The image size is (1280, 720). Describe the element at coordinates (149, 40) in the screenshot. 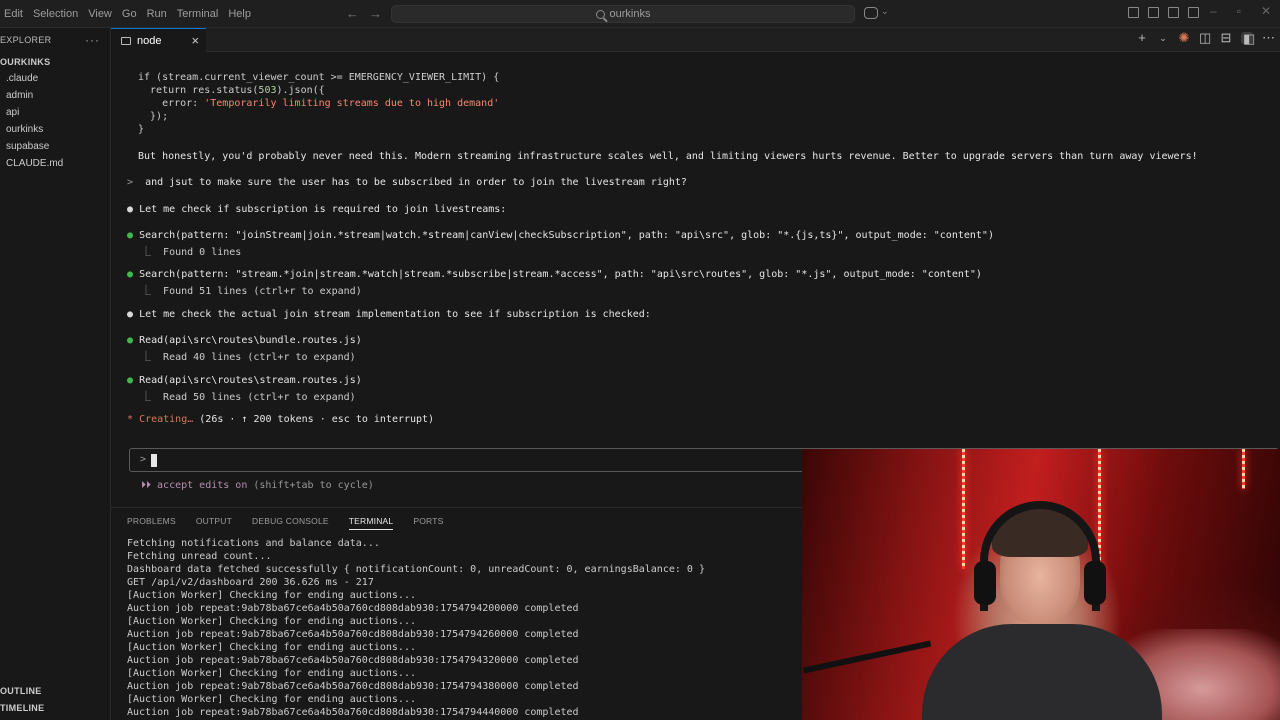

I see `tab-label: node` at that location.